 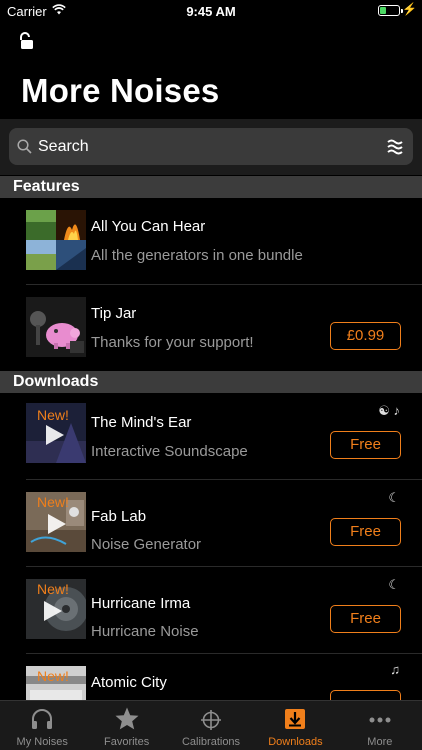 I want to click on tab-favorites: Favorites, so click(x=126, y=725).